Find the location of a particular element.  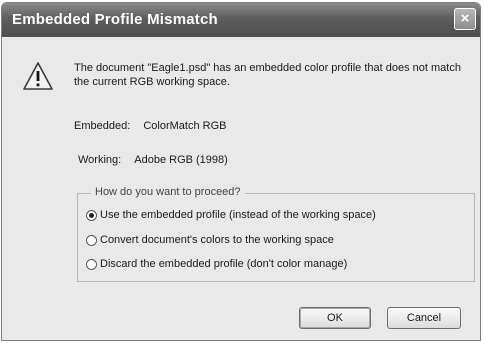

ok-button: OK is located at coordinates (335, 318).